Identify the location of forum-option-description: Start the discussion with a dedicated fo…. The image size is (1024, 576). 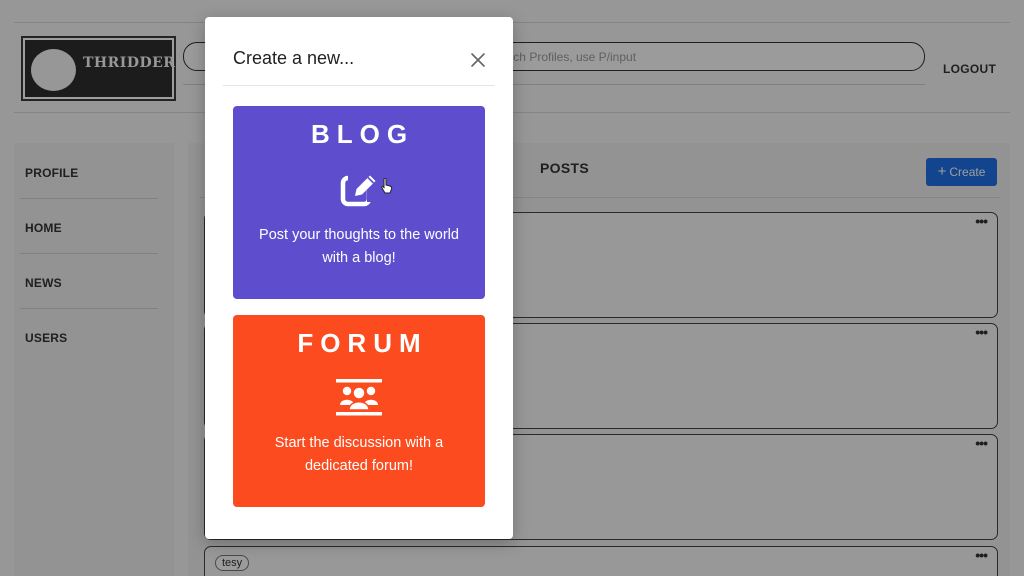
(359, 454).